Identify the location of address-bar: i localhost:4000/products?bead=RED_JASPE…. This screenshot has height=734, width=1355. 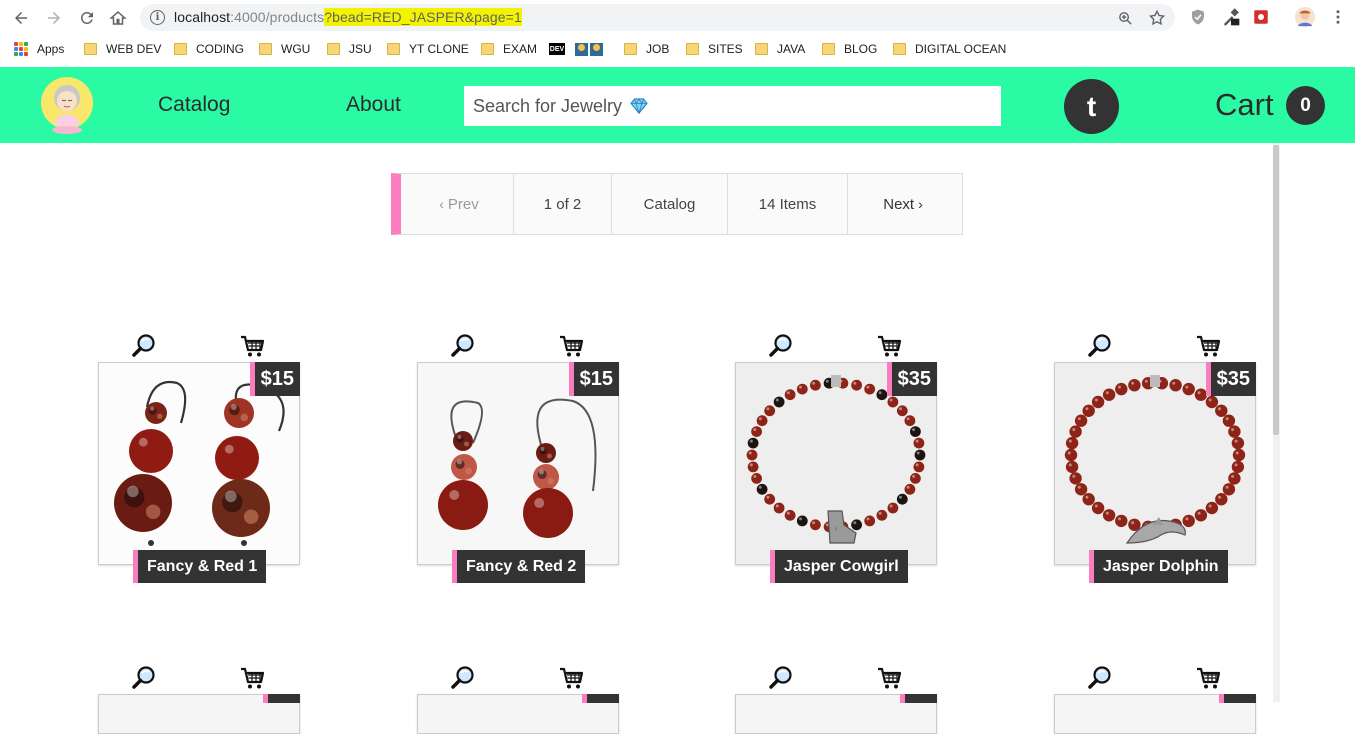
(657, 17).